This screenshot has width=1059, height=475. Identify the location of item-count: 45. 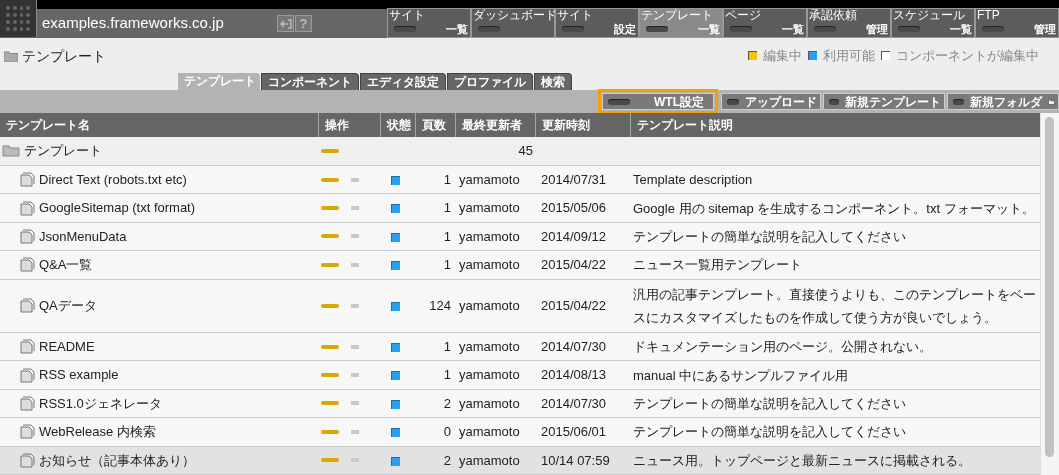
(525, 151).